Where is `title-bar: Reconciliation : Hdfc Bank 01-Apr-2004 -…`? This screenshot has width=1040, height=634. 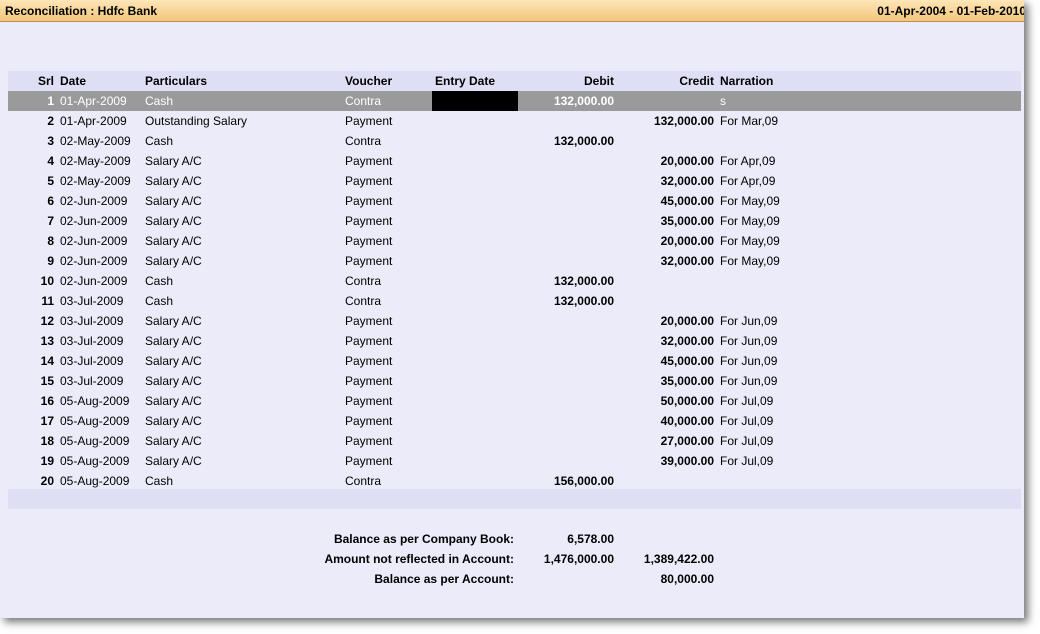 title-bar: Reconciliation : Hdfc Bank 01-Apr-2004 -… is located at coordinates (512, 11).